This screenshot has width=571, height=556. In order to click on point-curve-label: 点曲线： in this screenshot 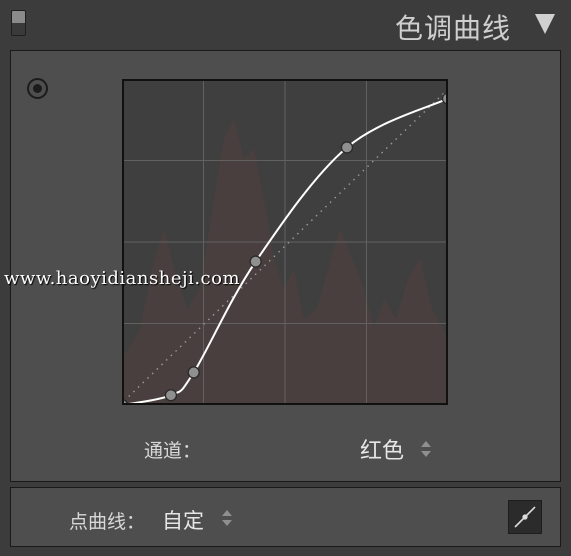, I will do `click(107, 522)`.